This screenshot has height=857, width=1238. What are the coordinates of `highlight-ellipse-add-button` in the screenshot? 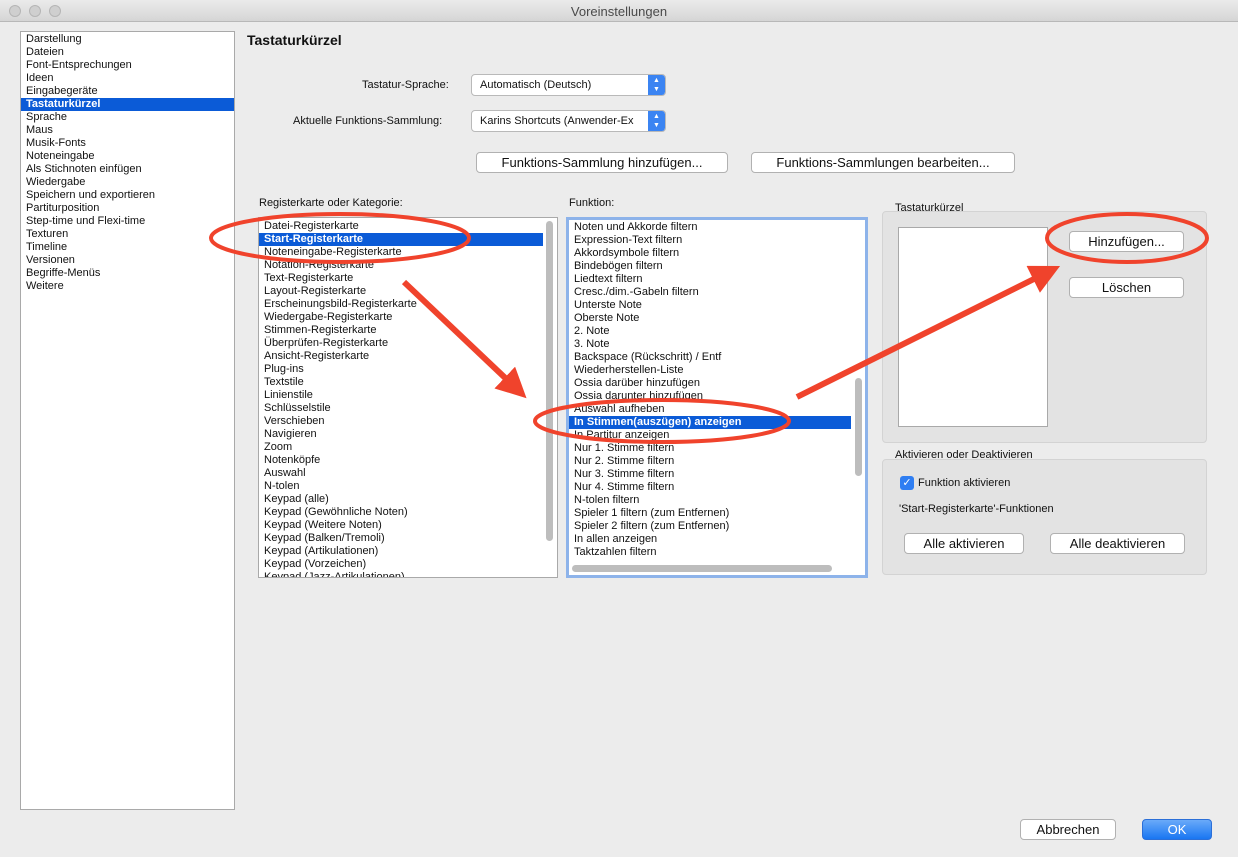 It's located at (1127, 238).